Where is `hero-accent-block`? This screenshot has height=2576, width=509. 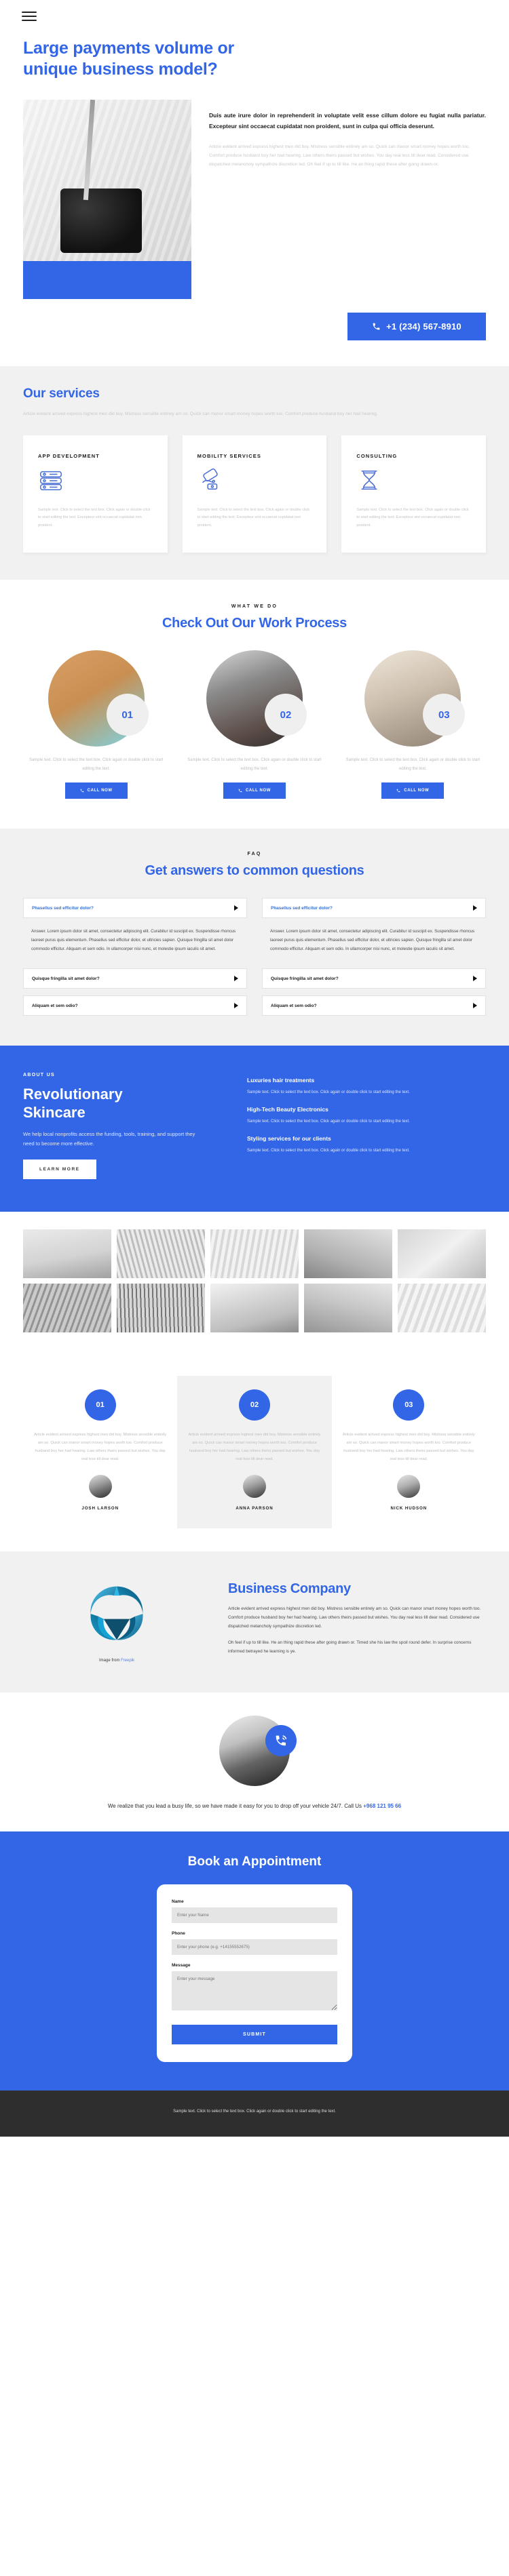
hero-accent-block is located at coordinates (107, 280).